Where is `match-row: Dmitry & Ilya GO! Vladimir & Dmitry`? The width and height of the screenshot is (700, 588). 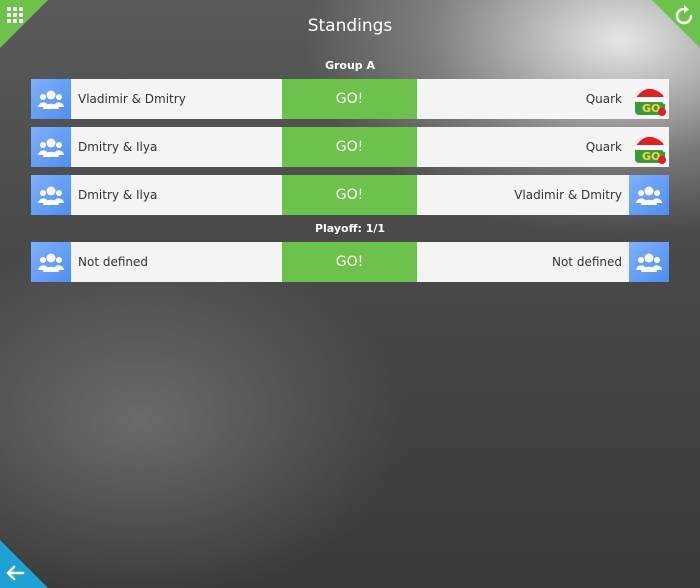
match-row: Dmitry & Ilya GO! Vladimir & Dmitry is located at coordinates (350, 195).